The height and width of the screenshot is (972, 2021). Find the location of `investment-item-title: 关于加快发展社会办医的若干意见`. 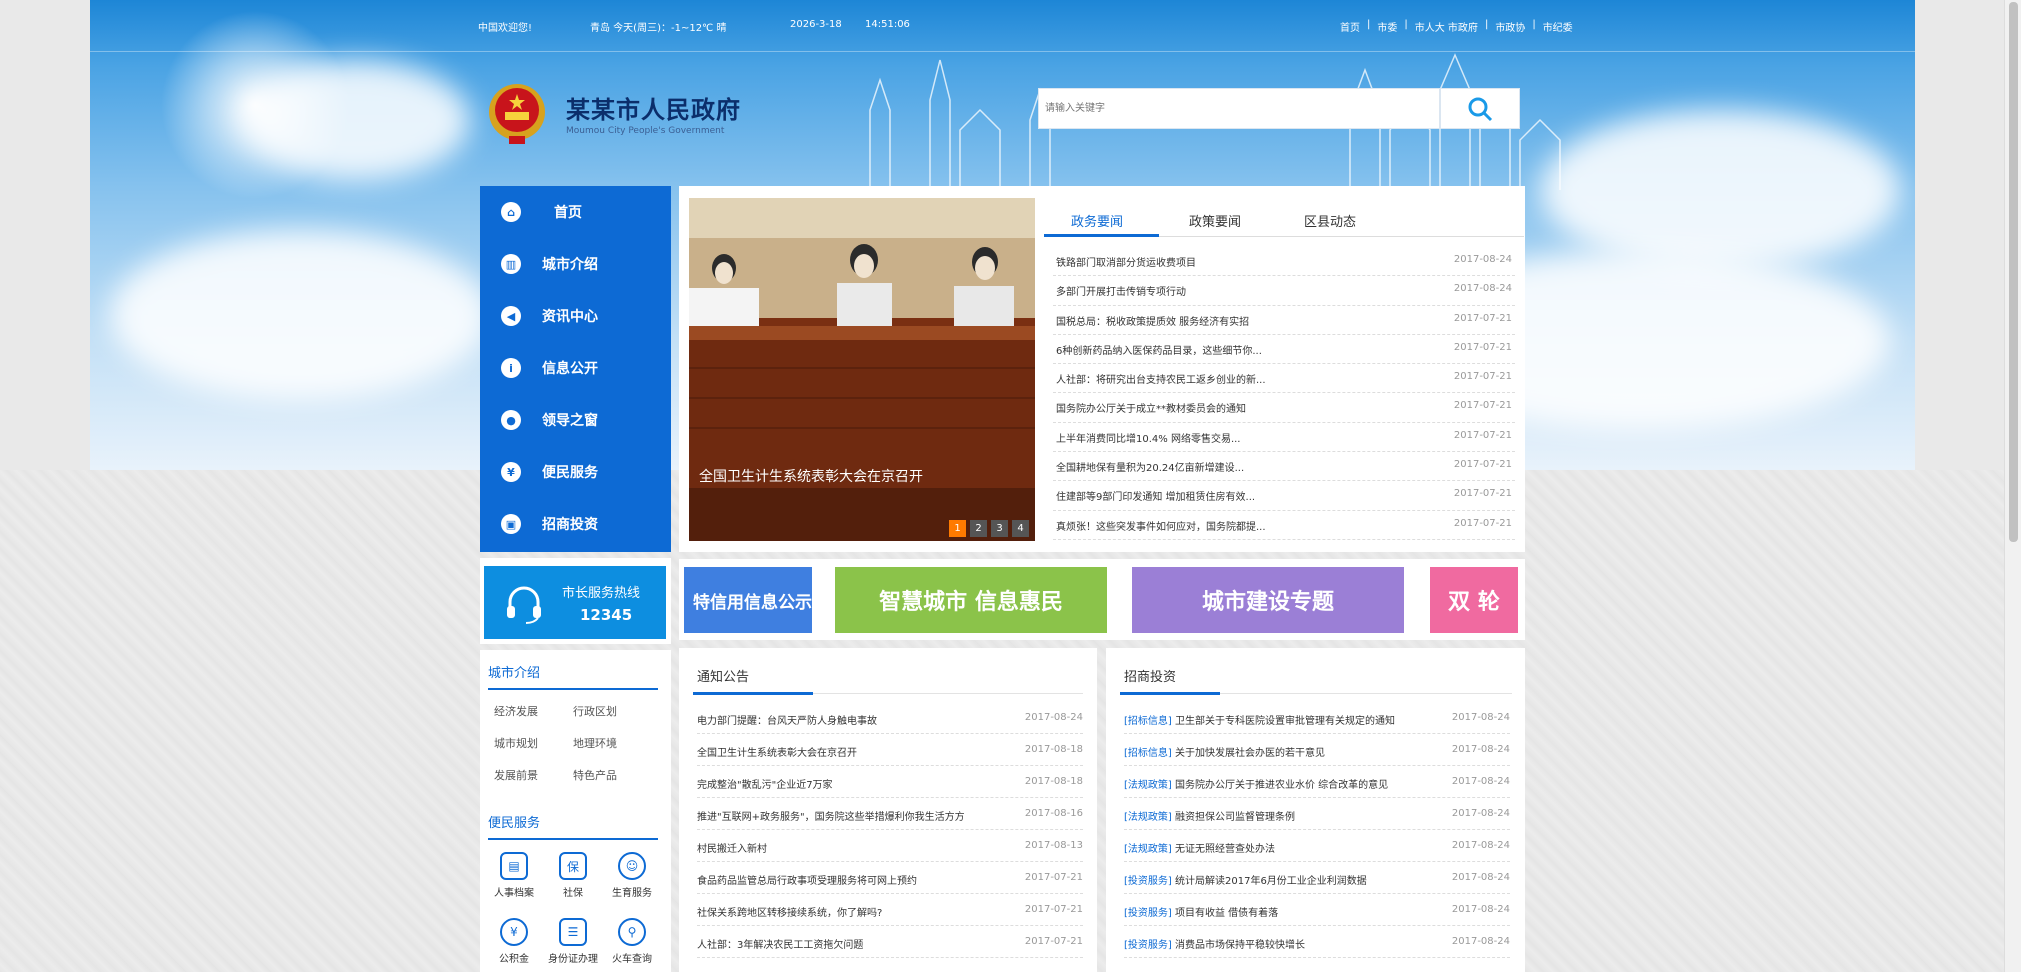

investment-item-title: 关于加快发展社会办医的若干意见 is located at coordinates (1250, 753).